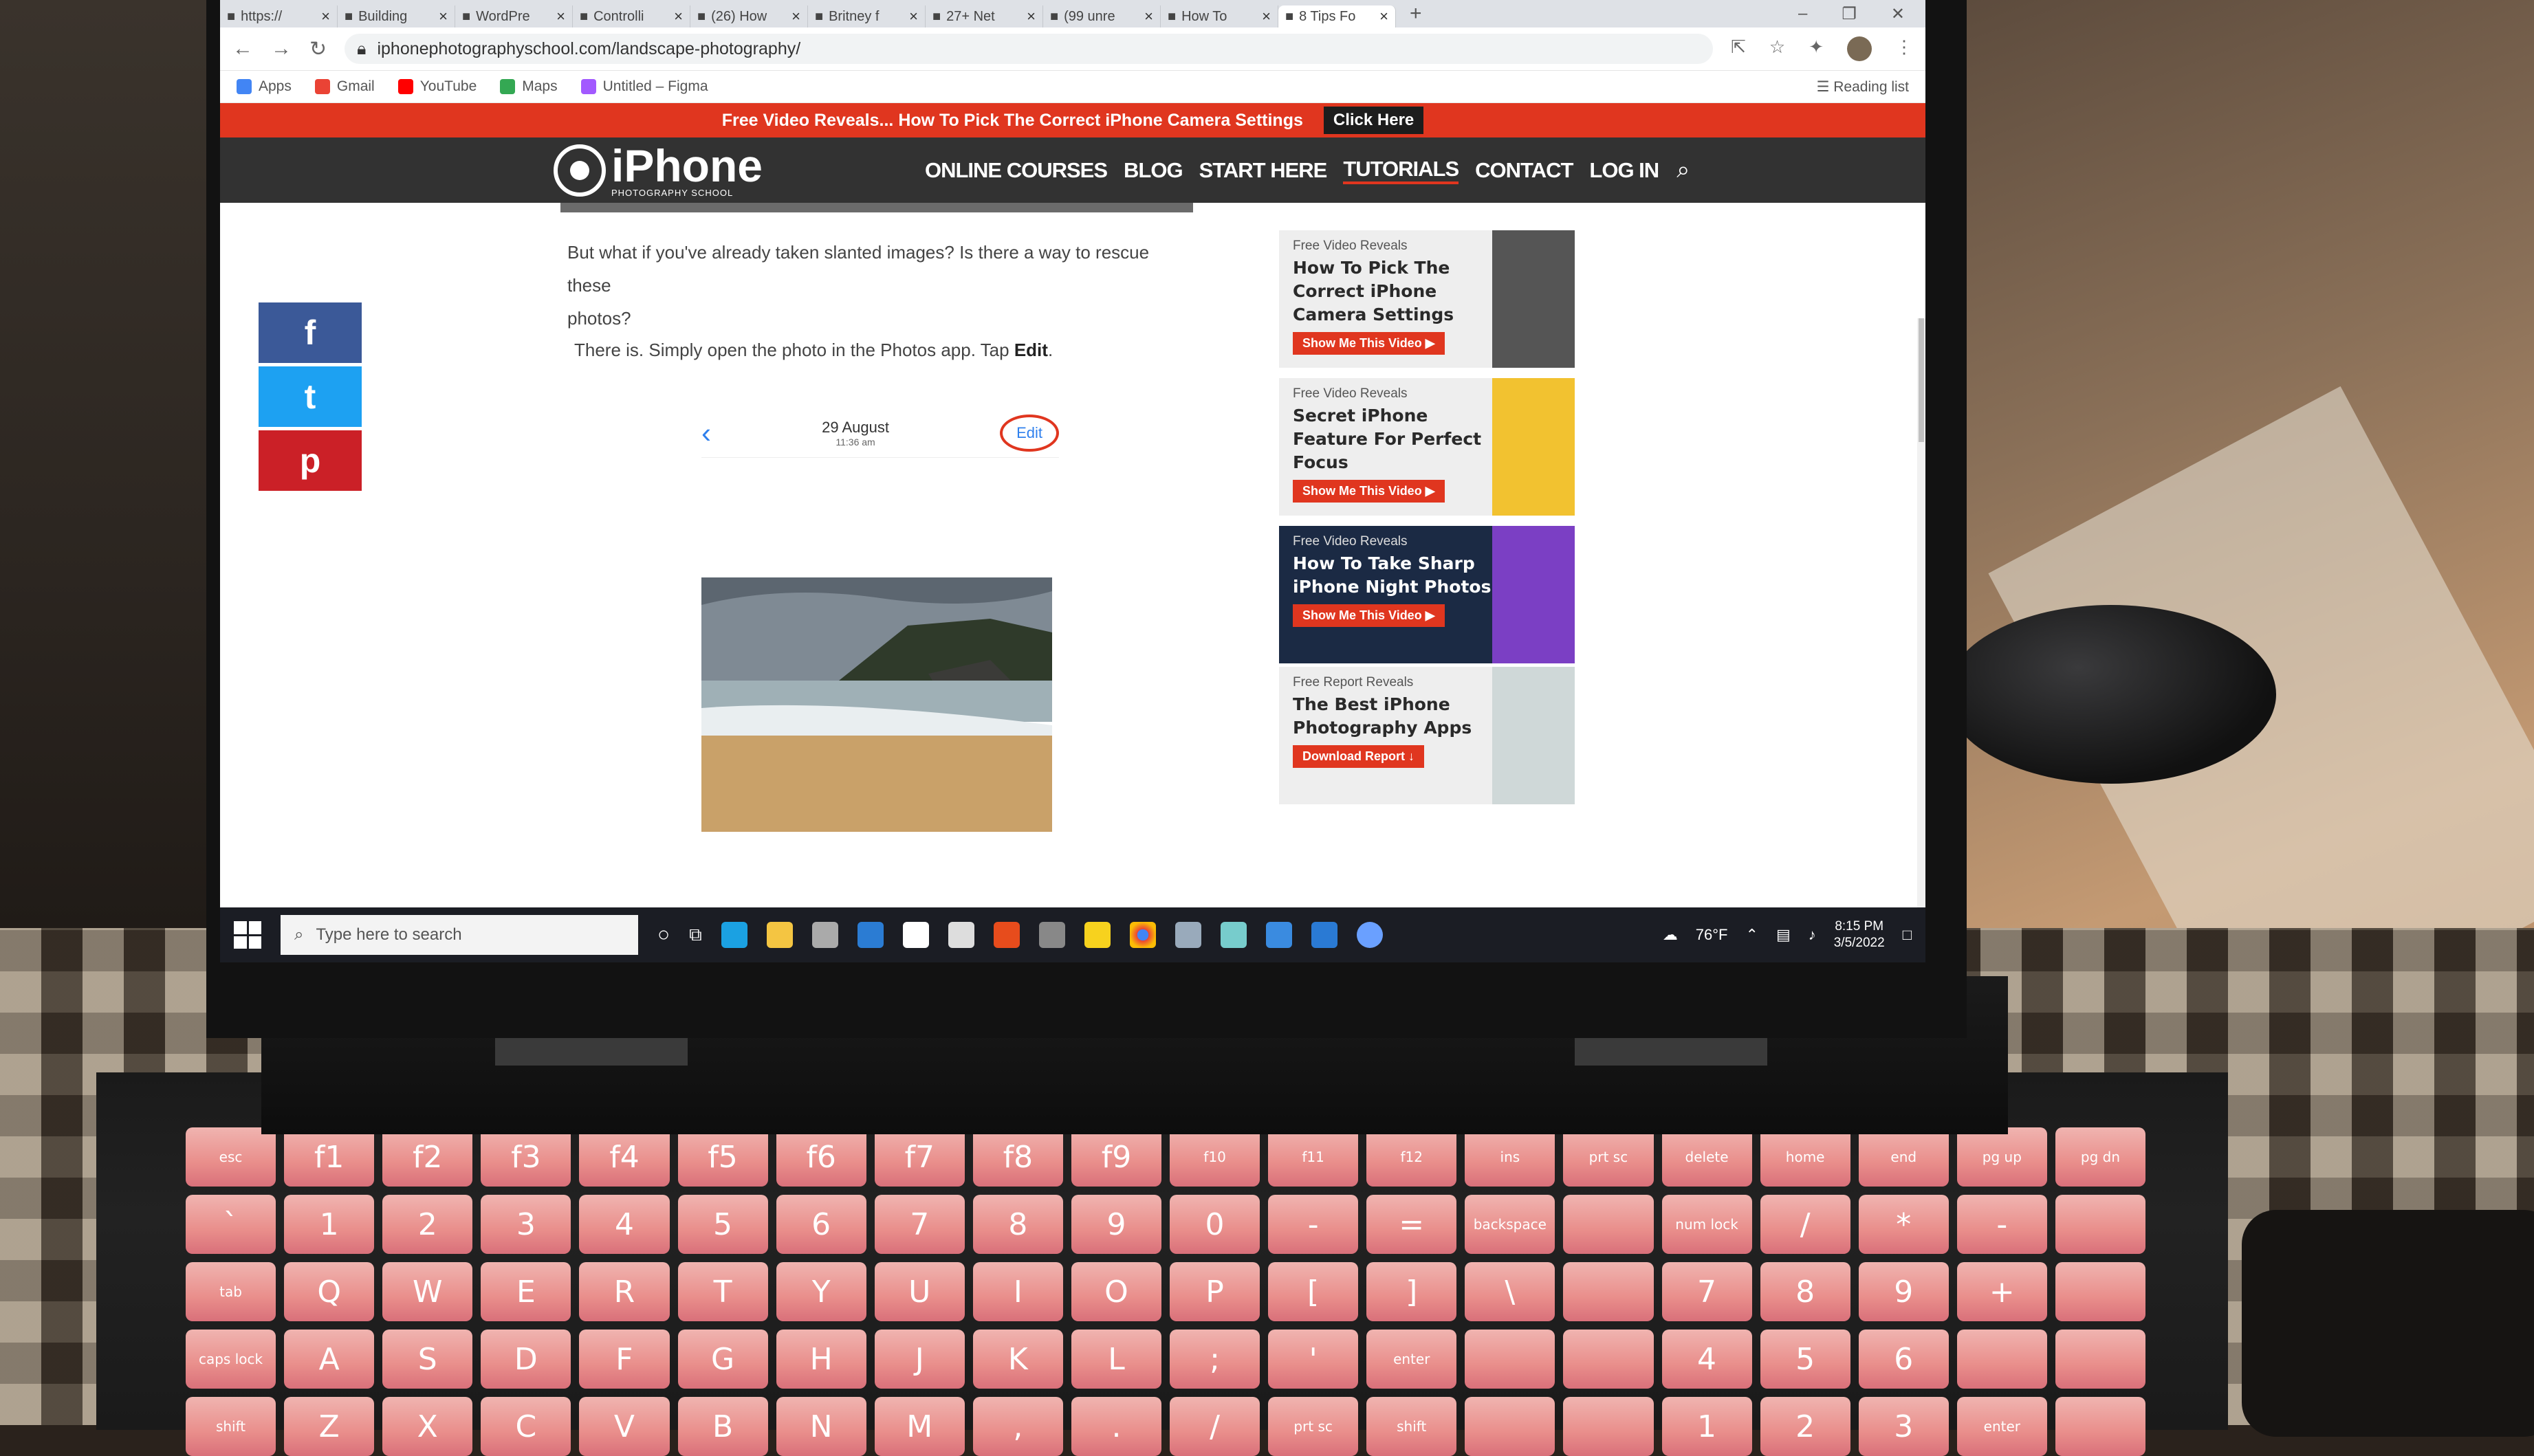  I want to click on weather-icon: ☁, so click(1670, 935).